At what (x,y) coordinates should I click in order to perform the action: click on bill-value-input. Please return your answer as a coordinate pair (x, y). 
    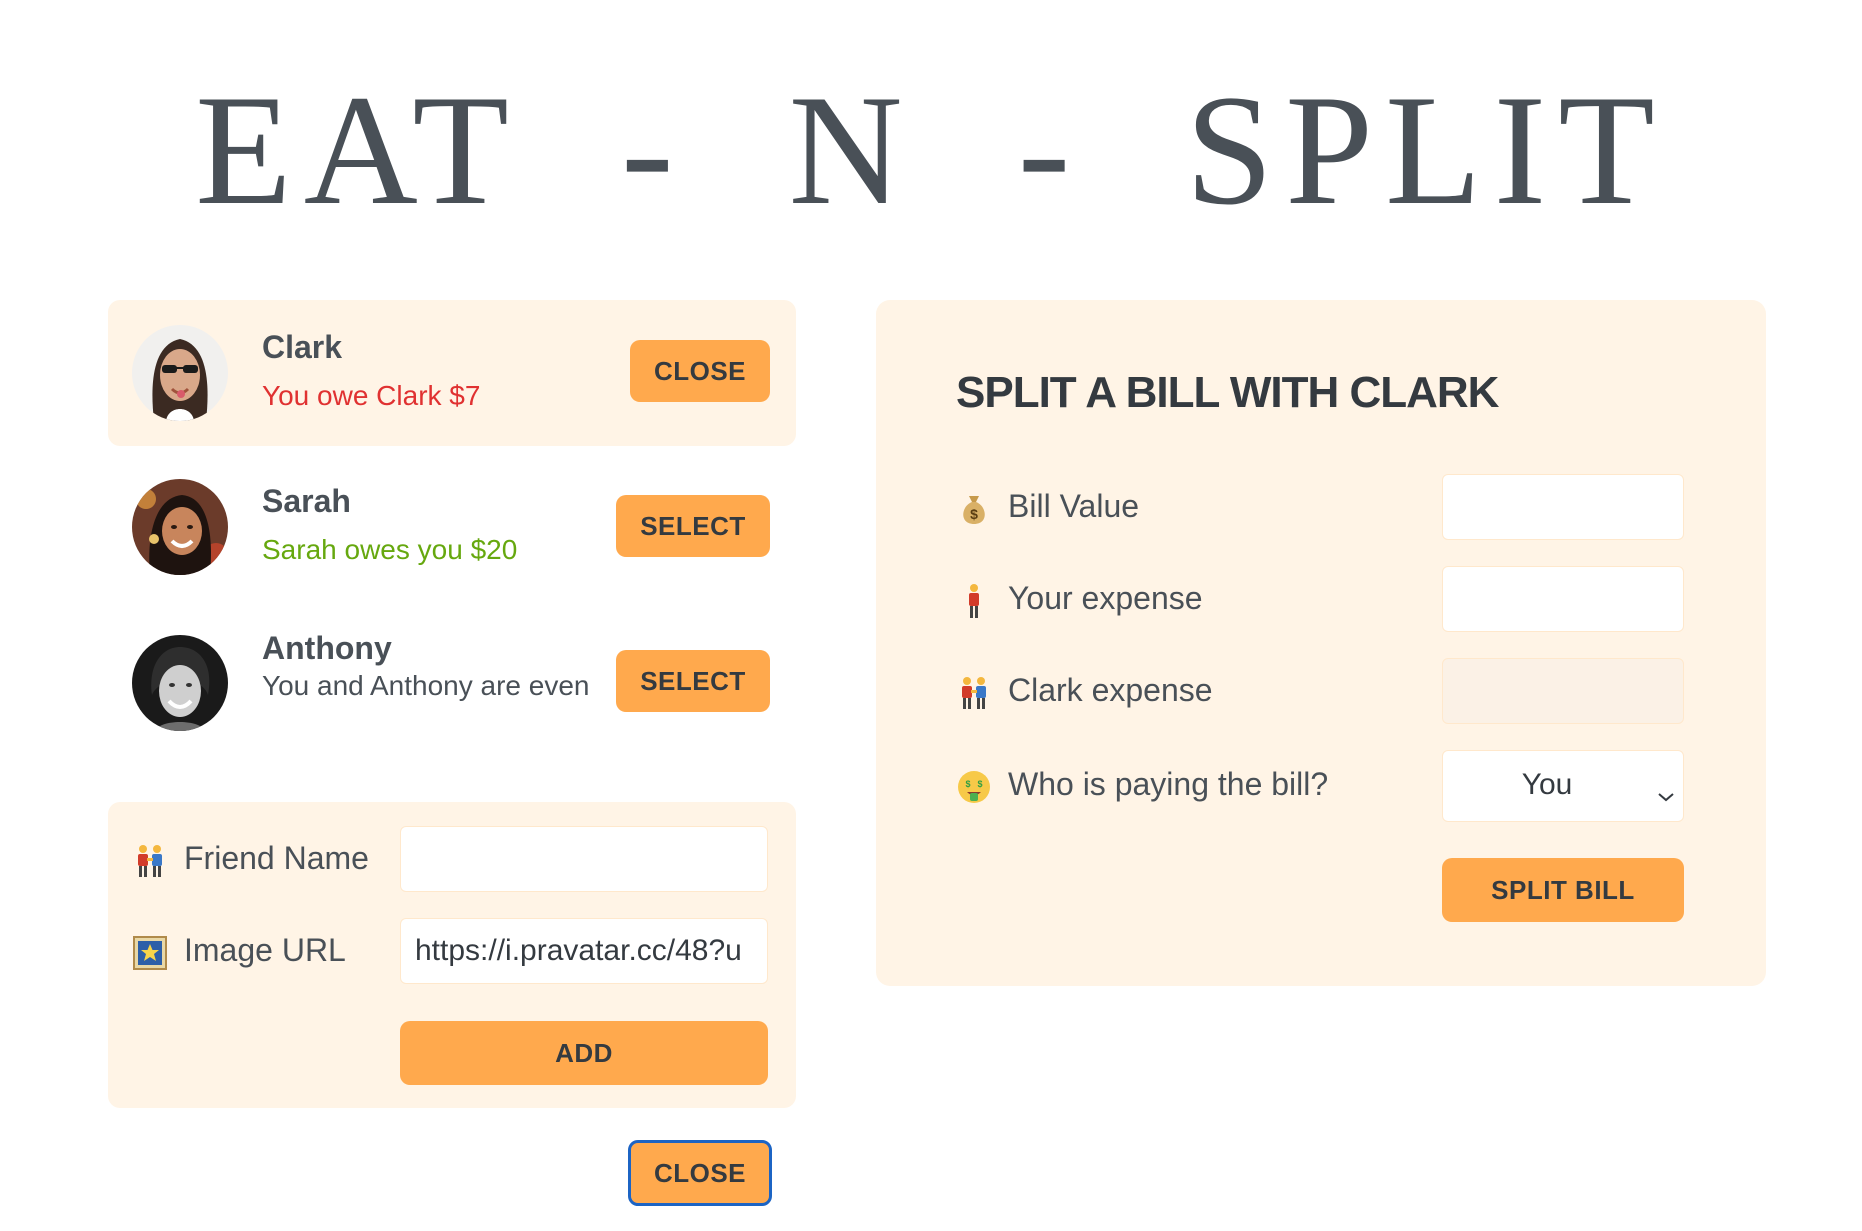
    Looking at the image, I should click on (1563, 507).